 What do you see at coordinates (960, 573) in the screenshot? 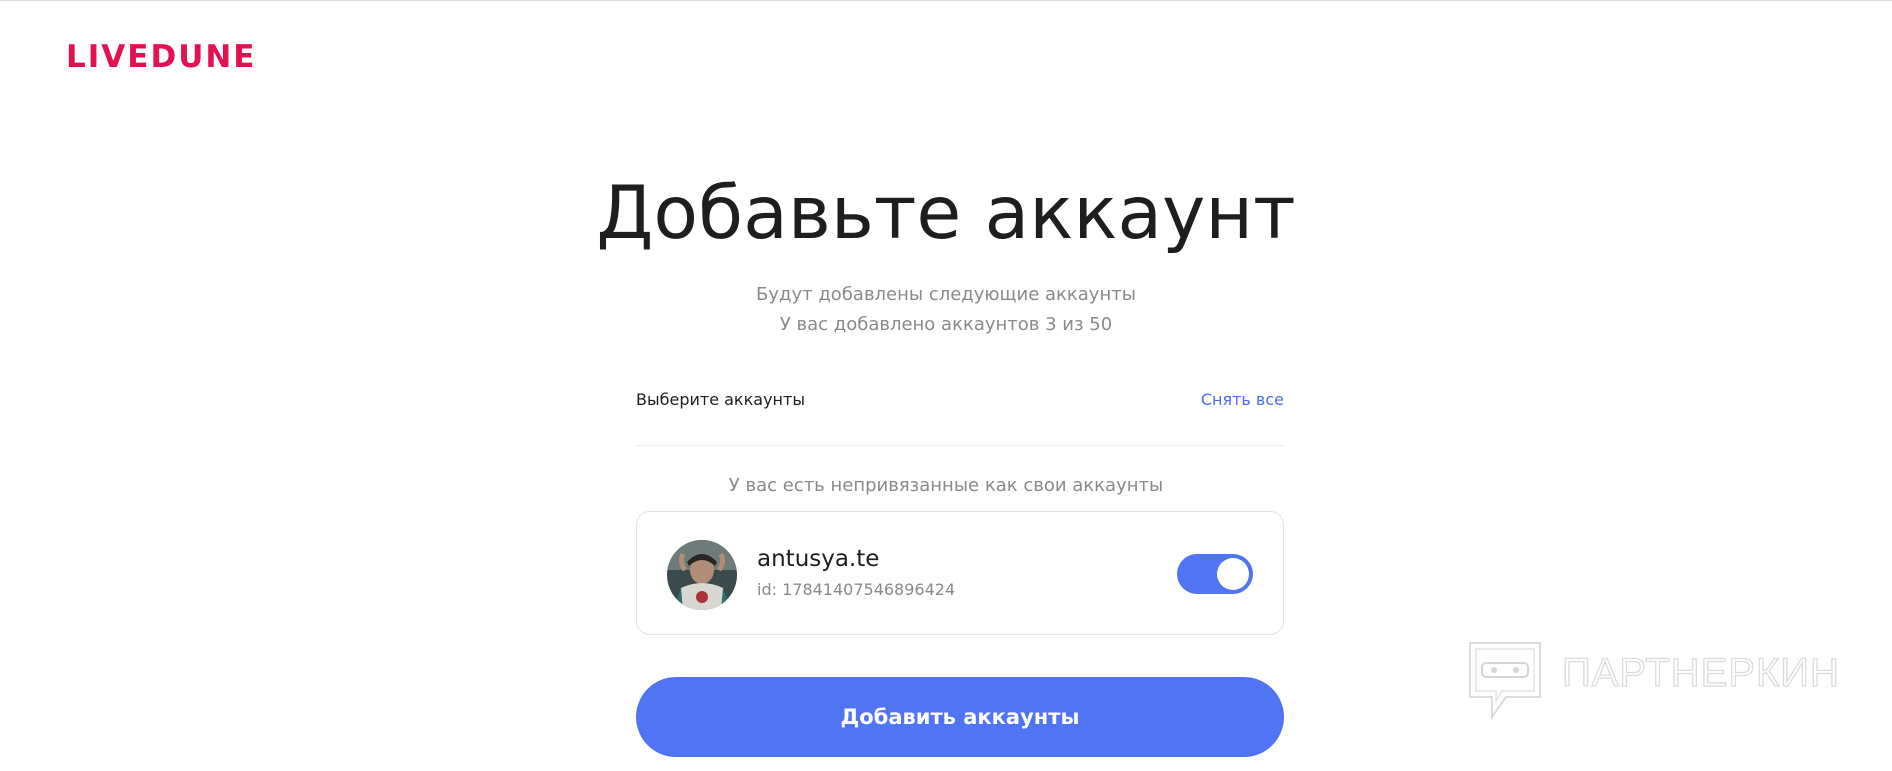
I see `account-card: antusya.te id: 17841407546896424` at bounding box center [960, 573].